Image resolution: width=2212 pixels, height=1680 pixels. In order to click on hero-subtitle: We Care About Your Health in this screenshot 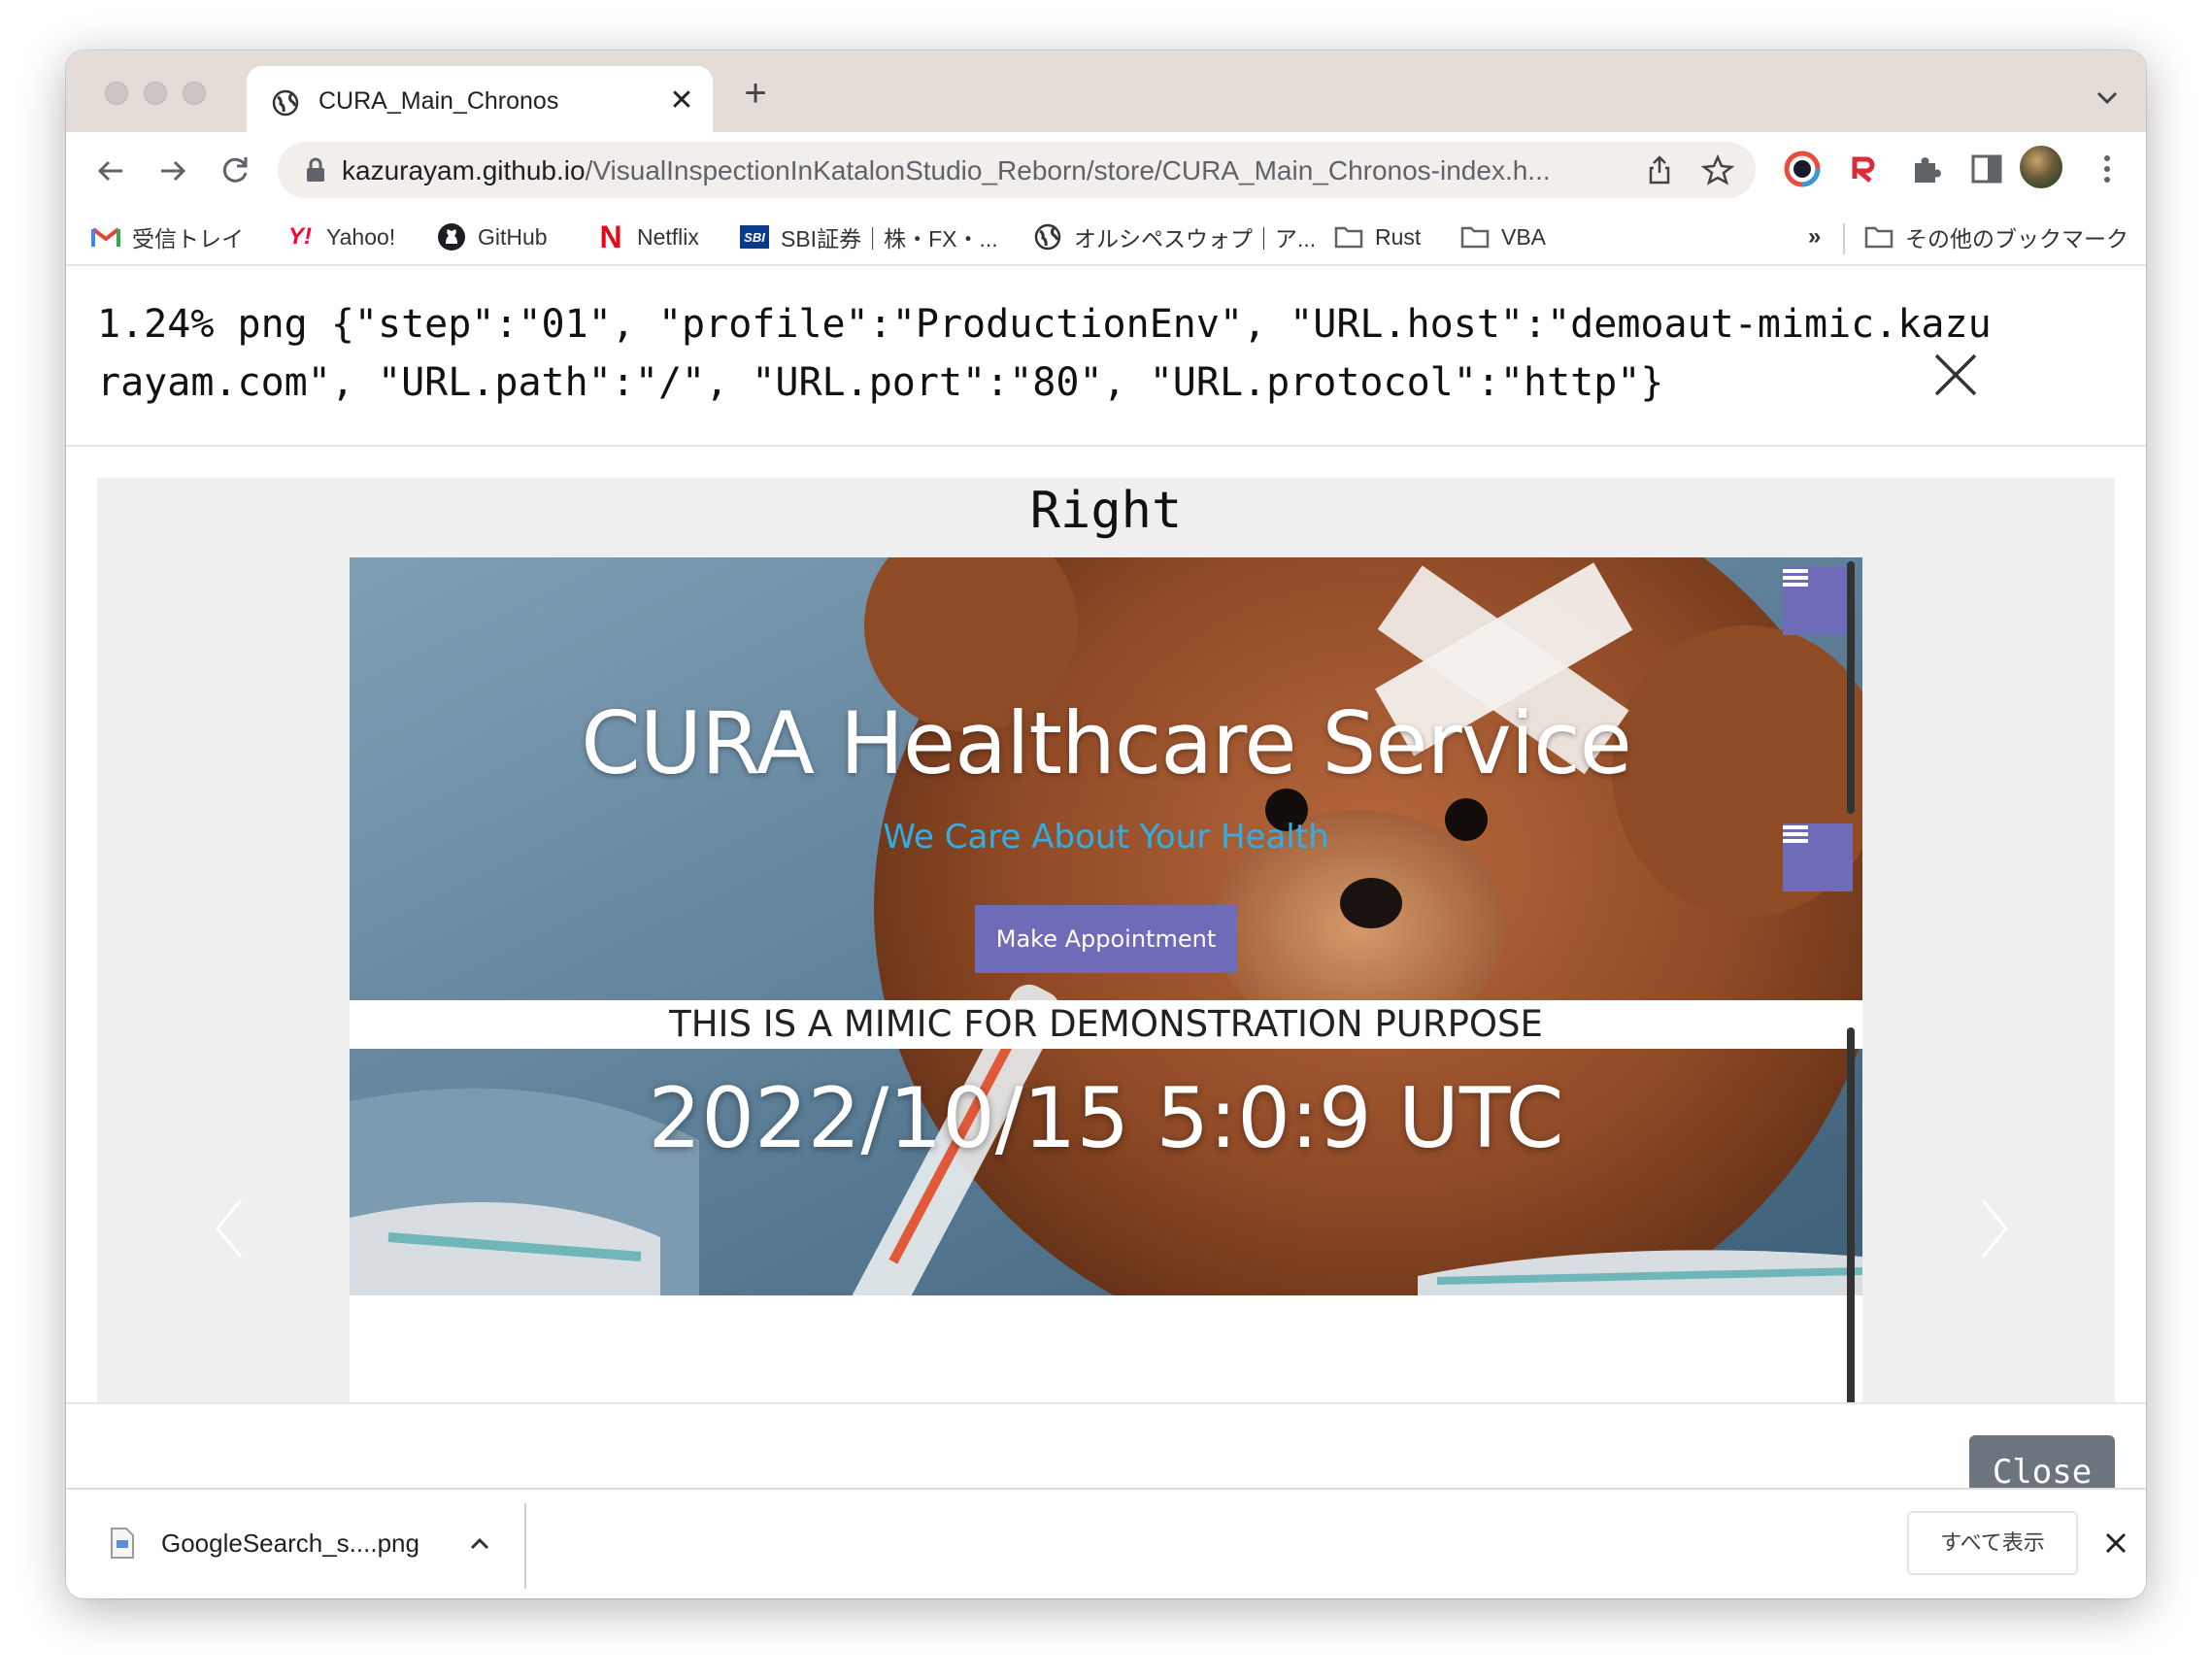, I will do `click(1106, 837)`.